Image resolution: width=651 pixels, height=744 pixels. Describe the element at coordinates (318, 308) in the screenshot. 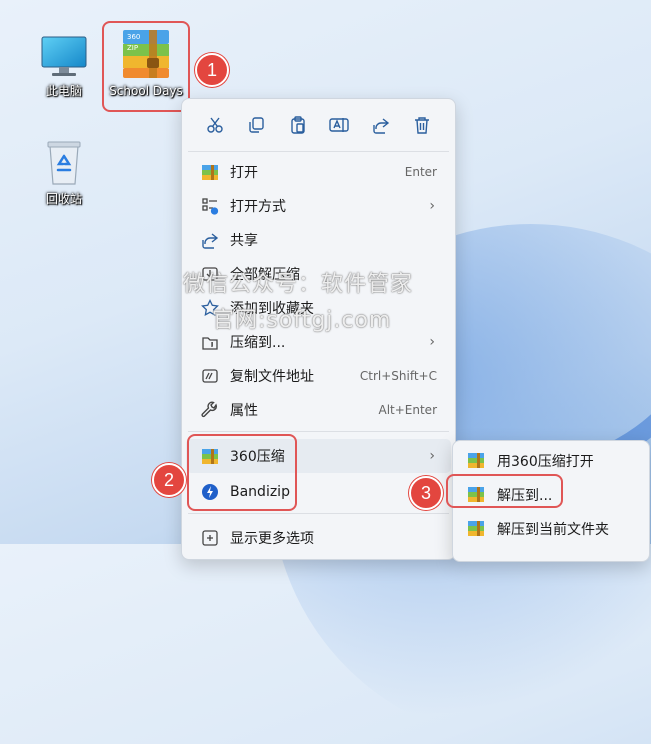

I see `menu-item-add-favorites: 添加到收藏夹` at that location.